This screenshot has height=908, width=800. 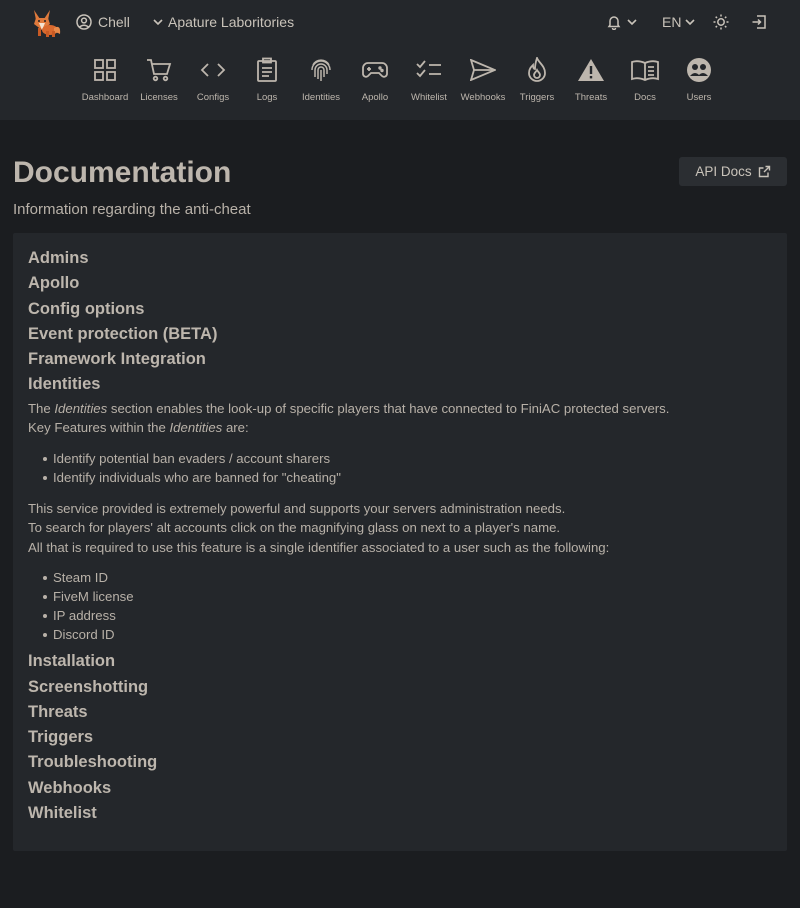 I want to click on page-title: Documentation, so click(x=122, y=172).